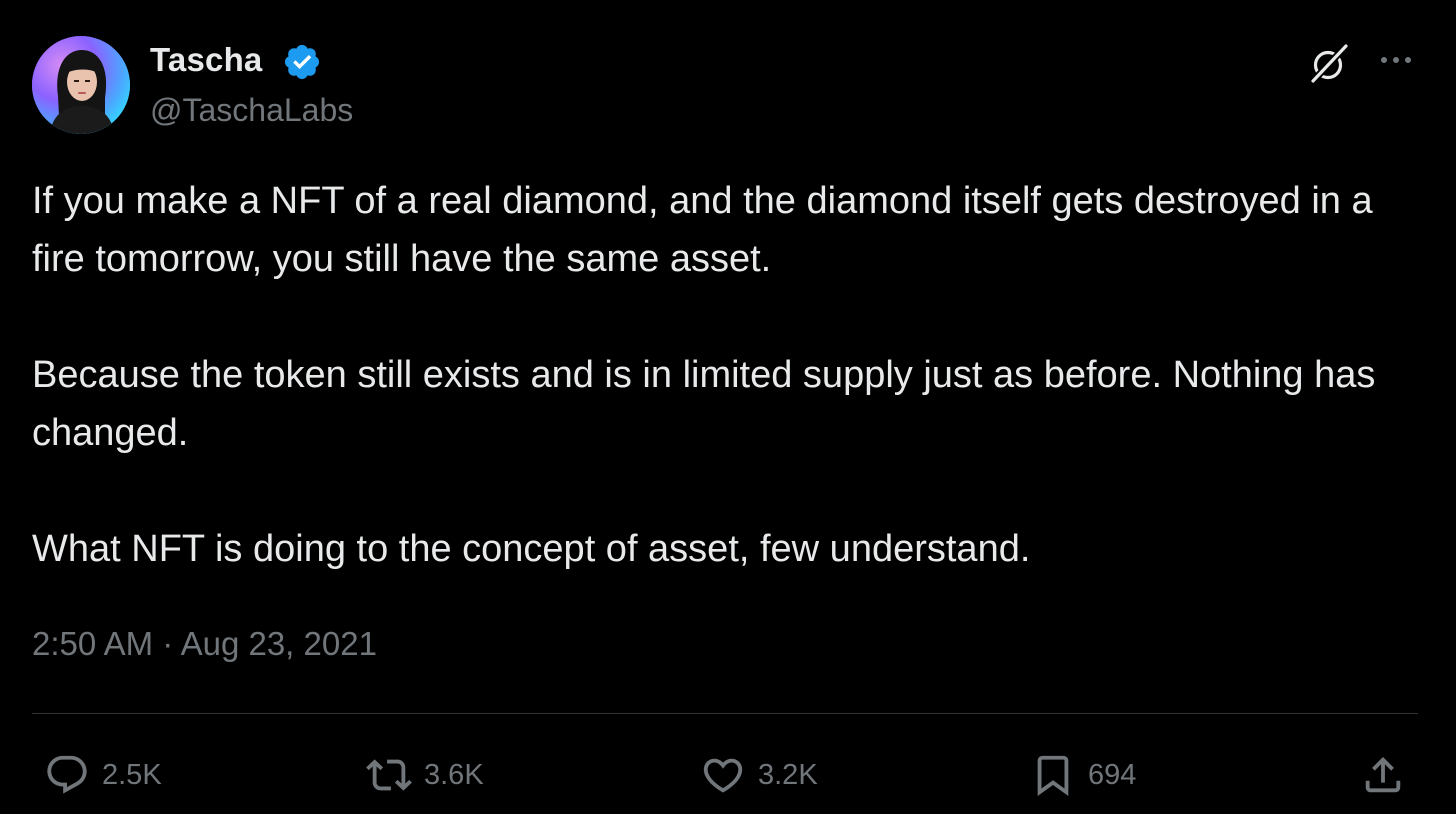 Image resolution: width=1456 pixels, height=814 pixels. Describe the element at coordinates (1112, 774) in the screenshot. I see `bookmark-count: 694` at that location.